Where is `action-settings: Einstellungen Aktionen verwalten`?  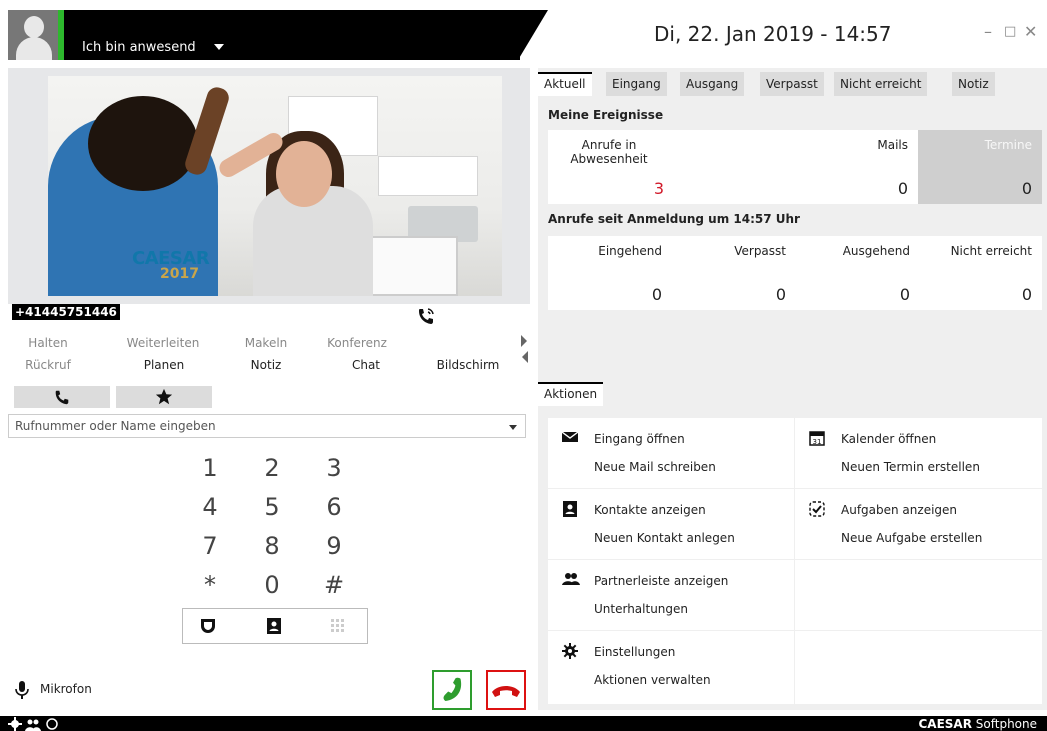
action-settings: Einstellungen Aktionen verwalten is located at coordinates (671, 667).